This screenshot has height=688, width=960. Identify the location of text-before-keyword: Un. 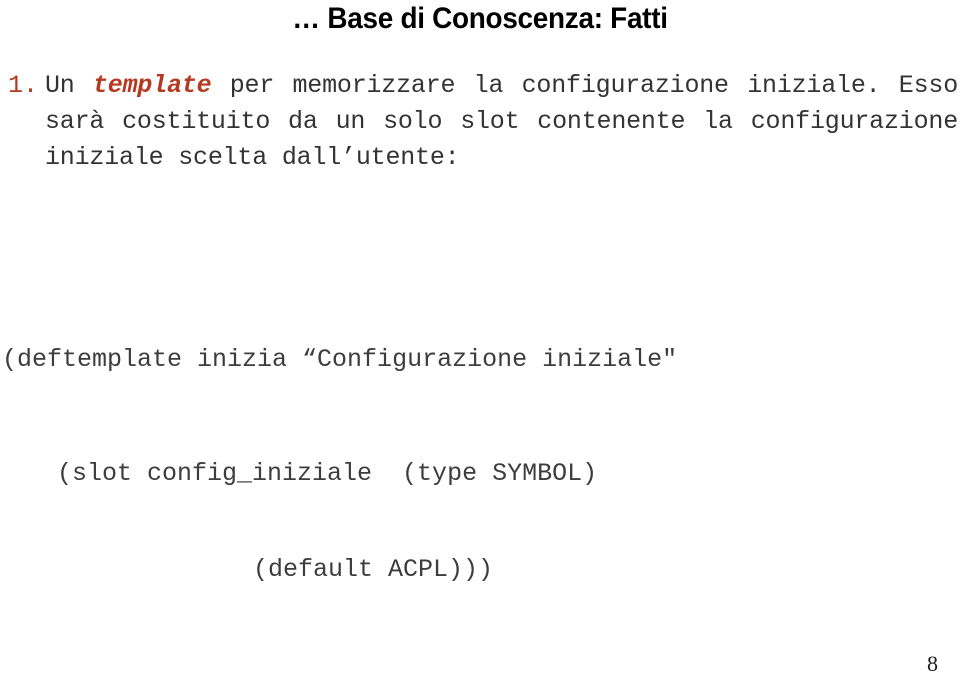
(69, 85).